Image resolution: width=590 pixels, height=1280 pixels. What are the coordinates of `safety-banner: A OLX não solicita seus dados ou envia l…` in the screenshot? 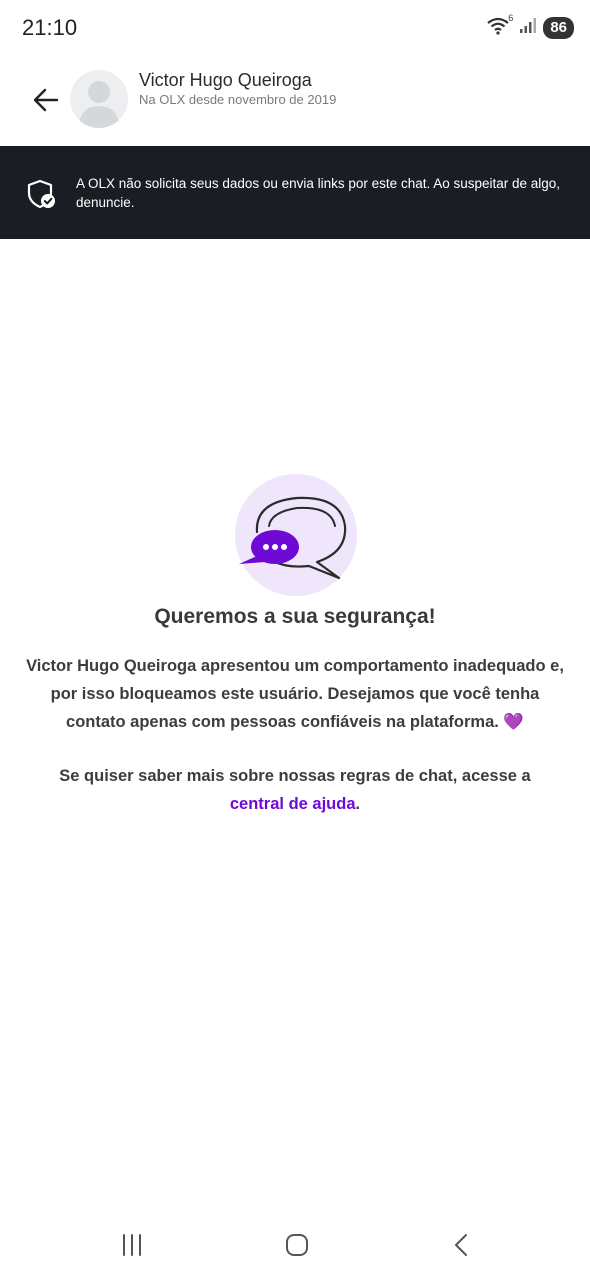 It's located at (295, 192).